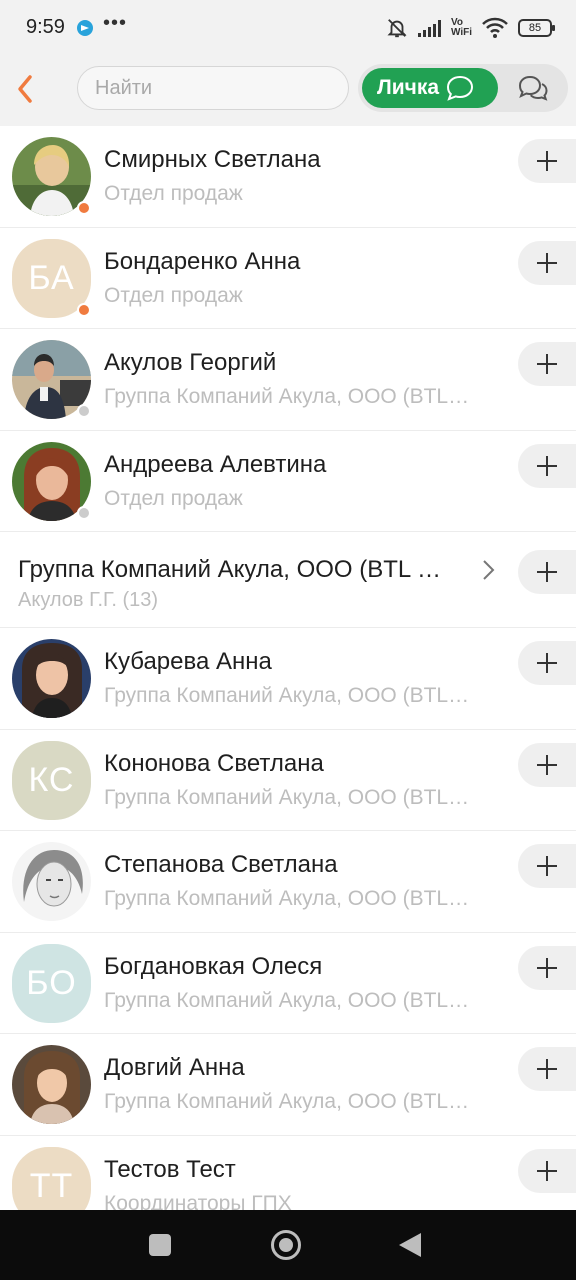 Image resolution: width=576 pixels, height=1280 pixels. Describe the element at coordinates (174, 1067) in the screenshot. I see `contact-name: Довгий Анна` at that location.